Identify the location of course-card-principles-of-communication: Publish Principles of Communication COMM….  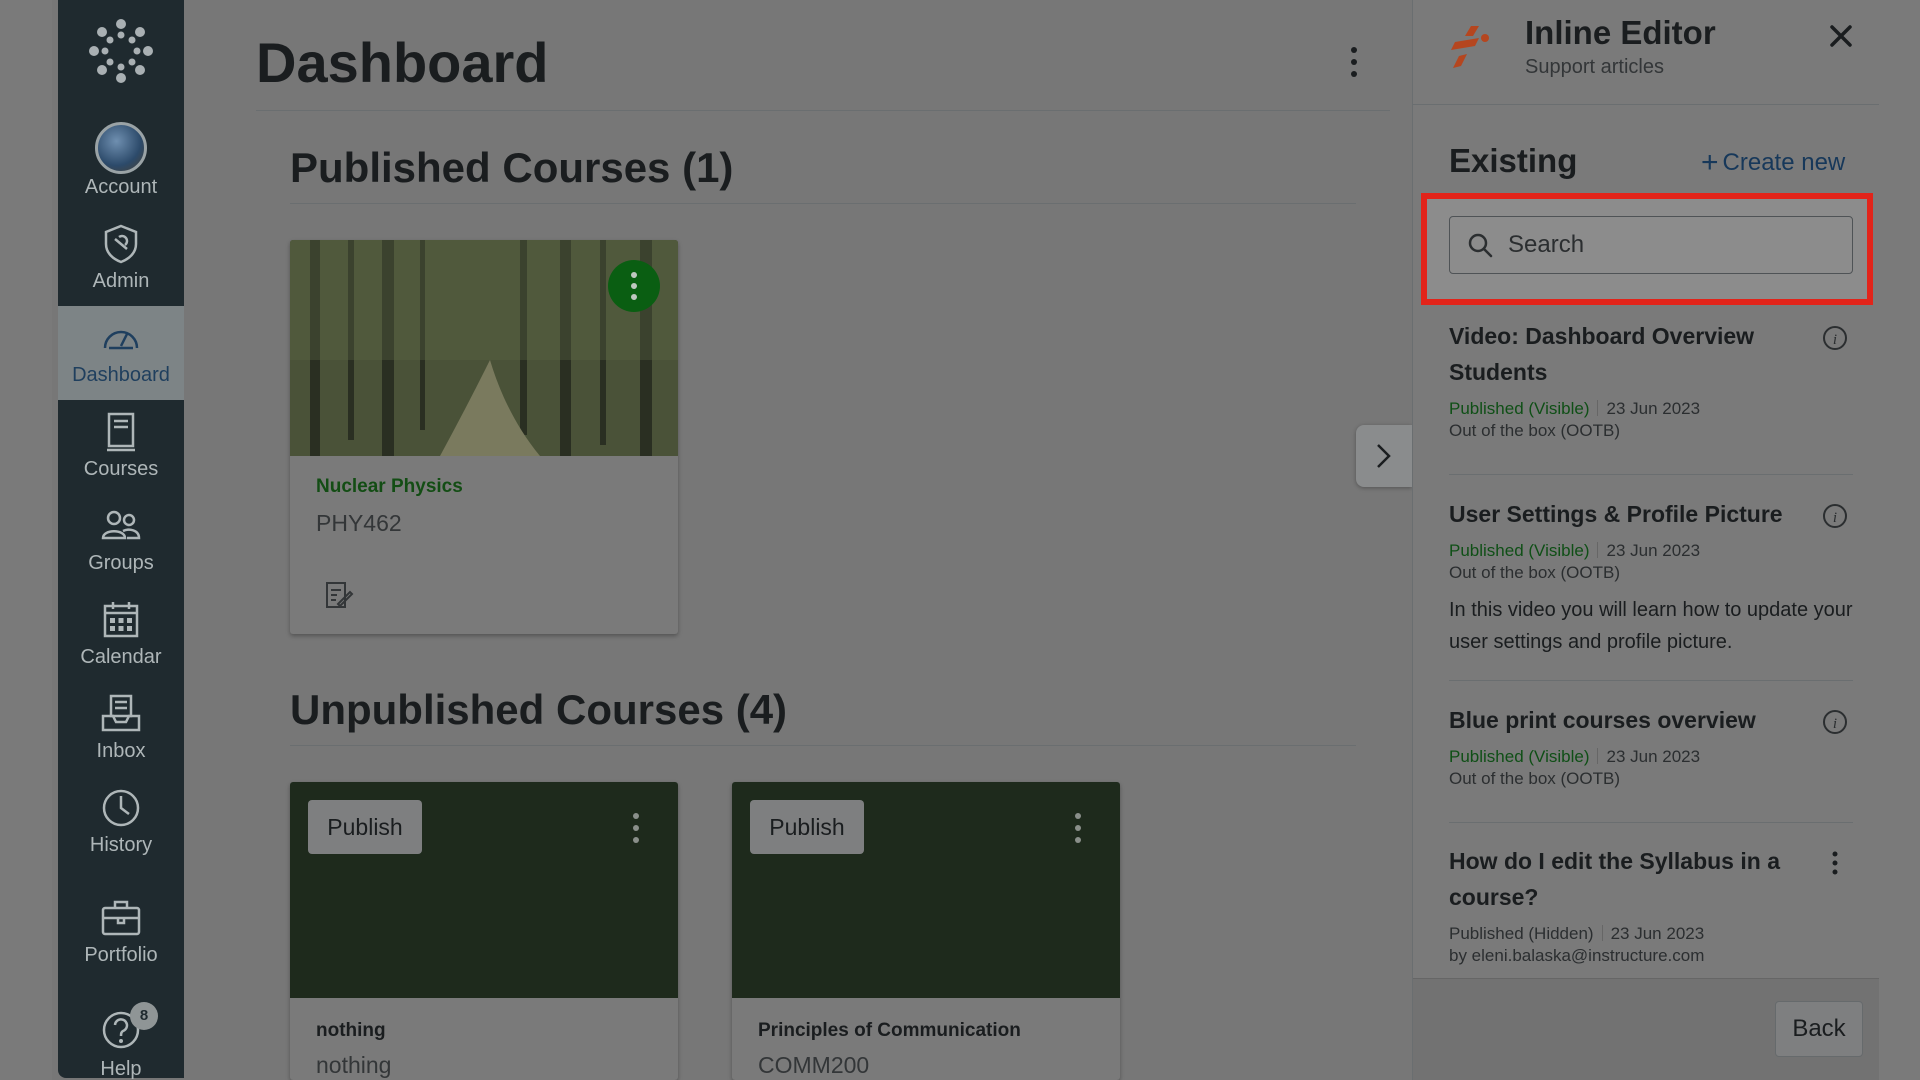
(926, 931).